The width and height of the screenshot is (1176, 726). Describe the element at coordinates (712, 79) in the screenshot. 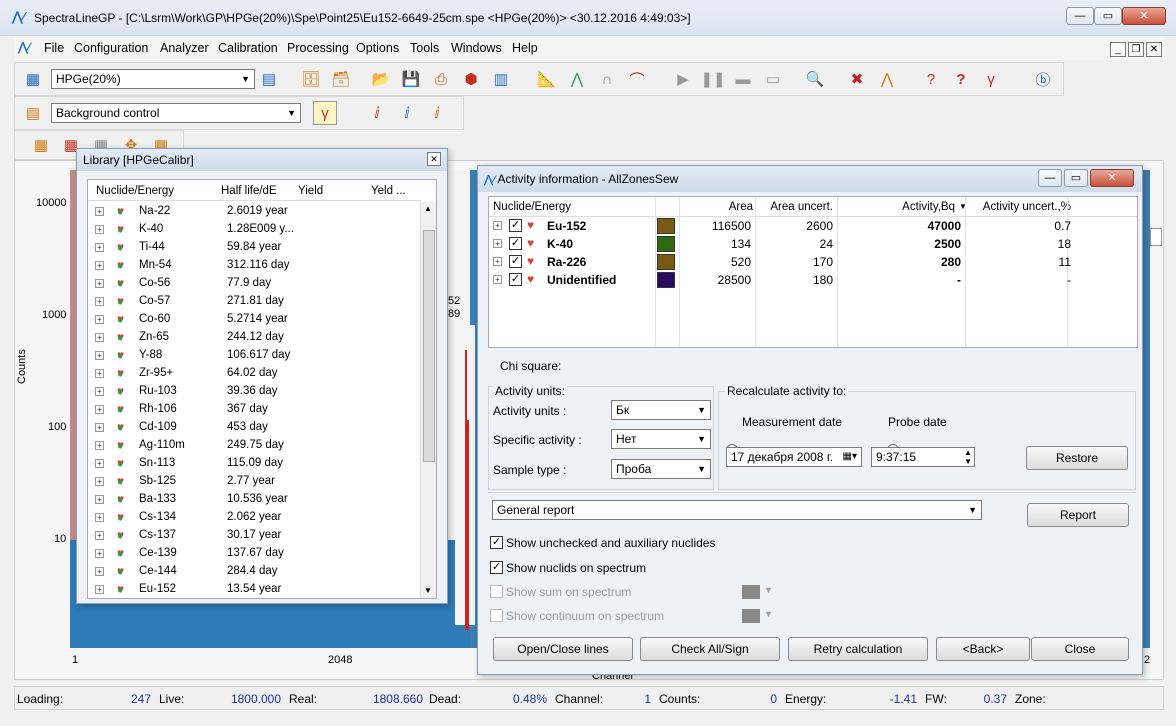

I see `pause-icon: ❚❚` at that location.